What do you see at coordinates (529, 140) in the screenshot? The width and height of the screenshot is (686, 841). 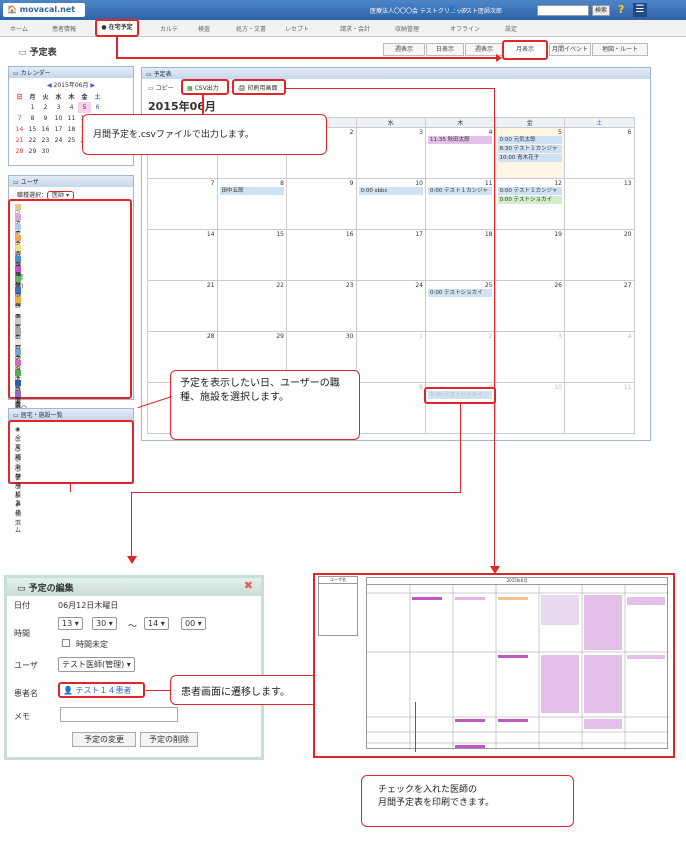 I see `schedule-event: 0:00 元気太郎` at bounding box center [529, 140].